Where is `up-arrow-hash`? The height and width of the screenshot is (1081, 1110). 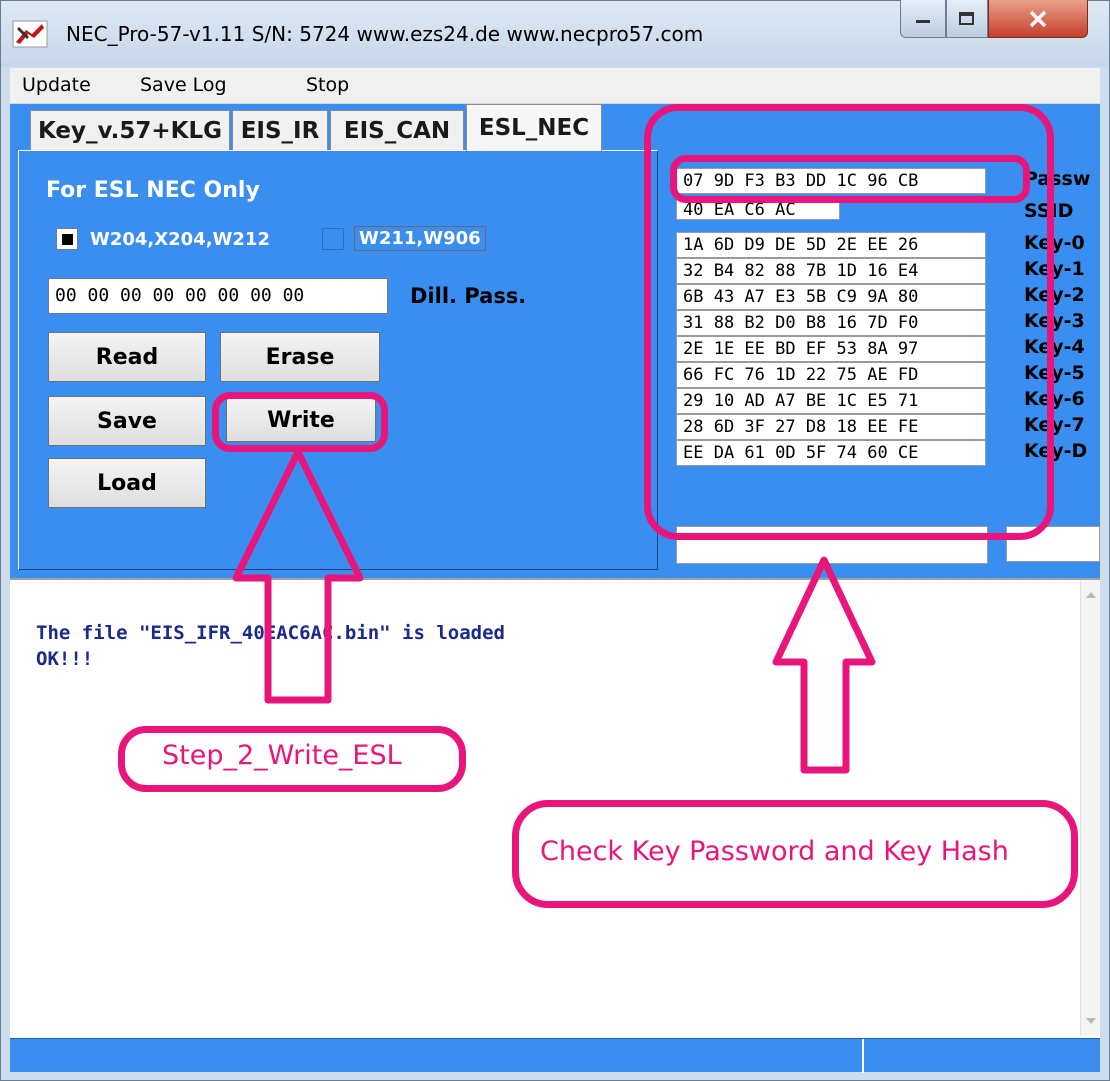
up-arrow-hash is located at coordinates (824, 665).